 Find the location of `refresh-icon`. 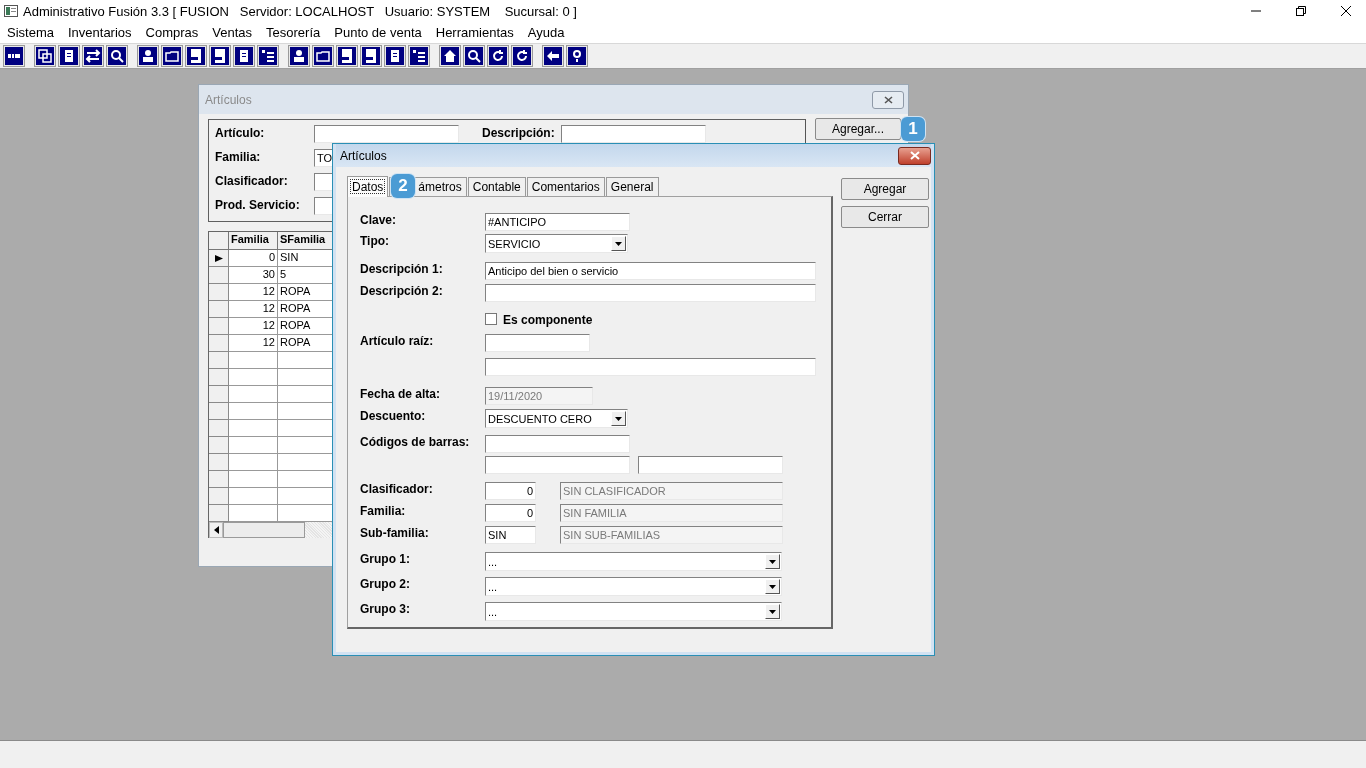

refresh-icon is located at coordinates (498, 56).